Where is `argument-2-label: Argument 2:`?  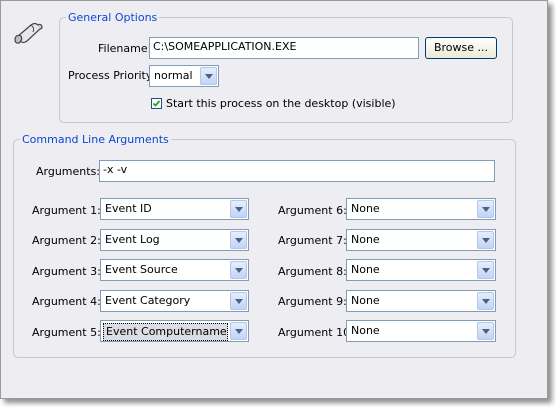
argument-2-label: Argument 2: is located at coordinates (66, 240).